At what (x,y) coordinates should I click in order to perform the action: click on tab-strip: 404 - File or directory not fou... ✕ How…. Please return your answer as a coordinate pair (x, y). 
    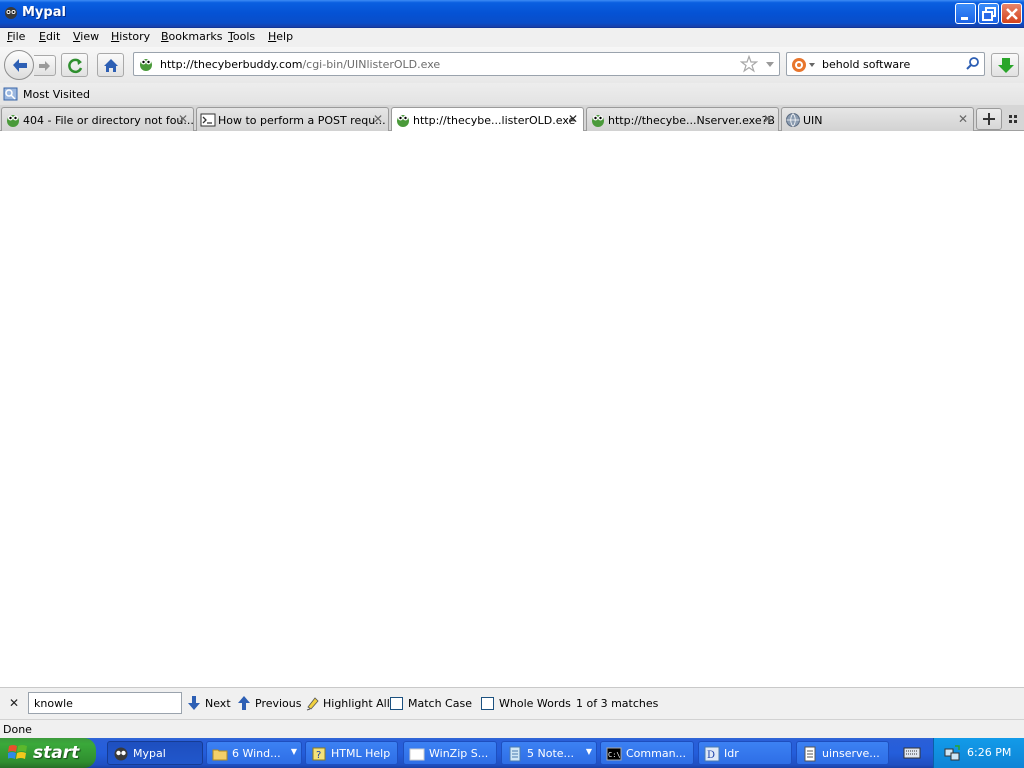
    Looking at the image, I should click on (512, 118).